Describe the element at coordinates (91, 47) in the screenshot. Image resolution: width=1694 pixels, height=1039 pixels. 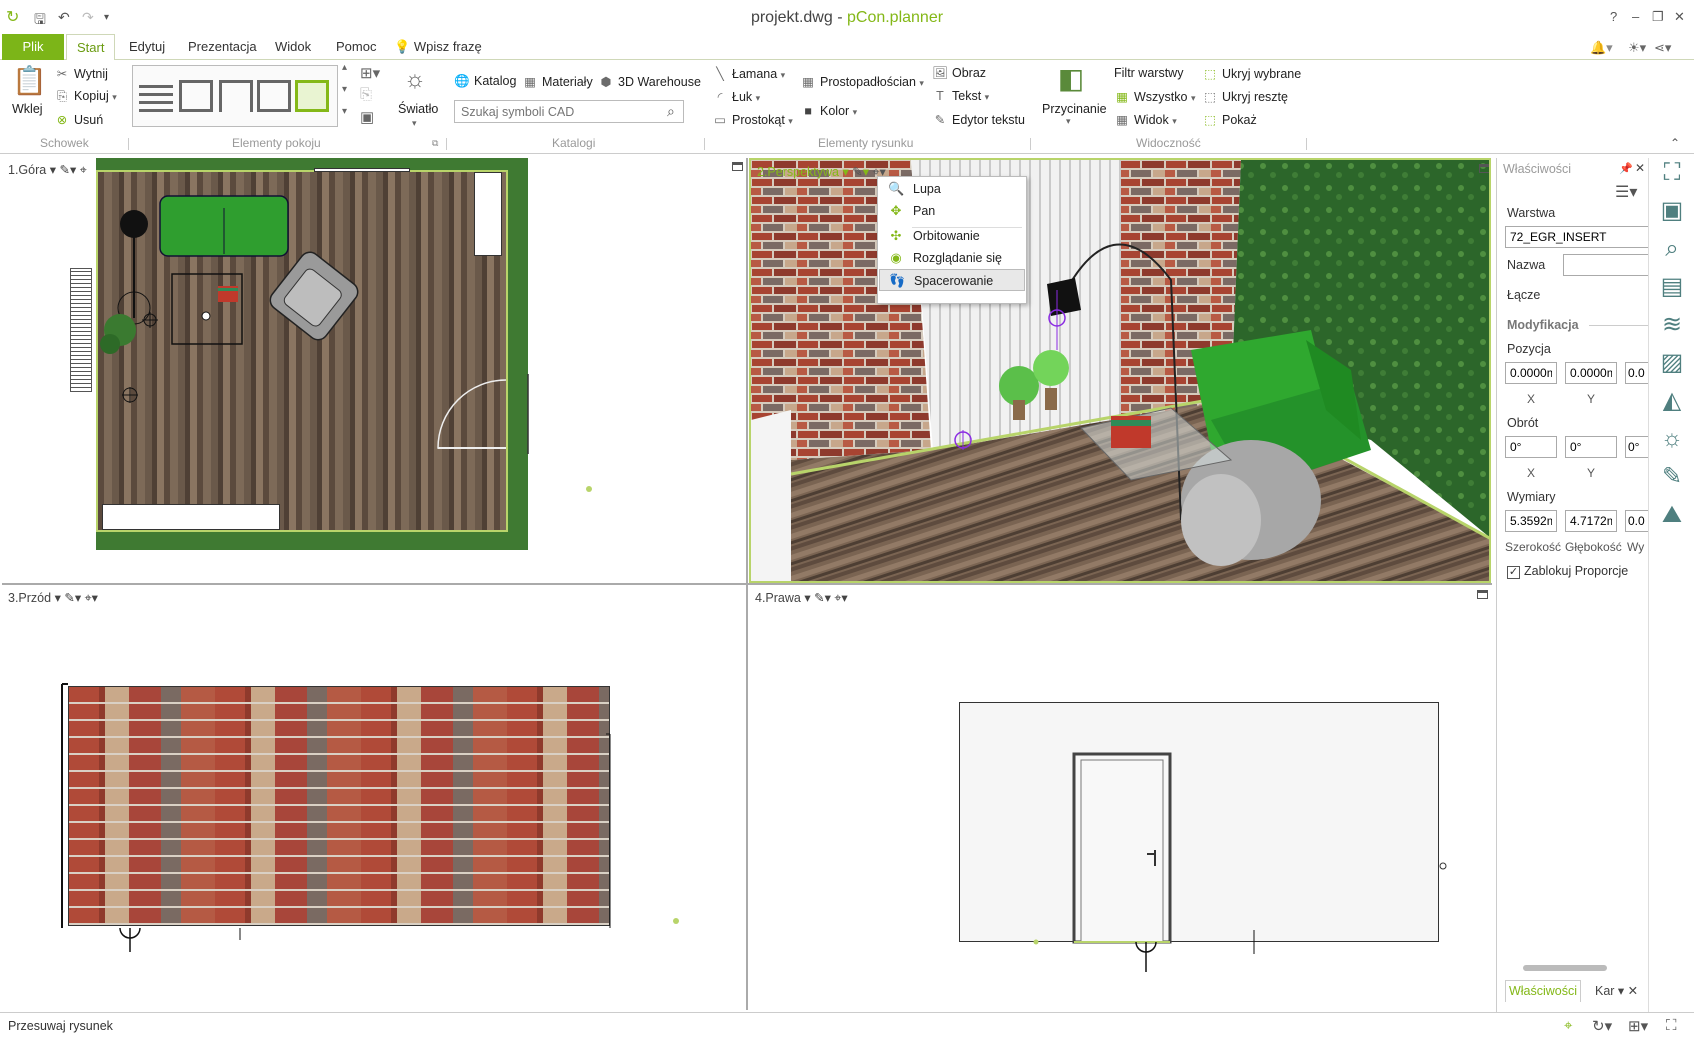
I see `tab-start: Start` at that location.